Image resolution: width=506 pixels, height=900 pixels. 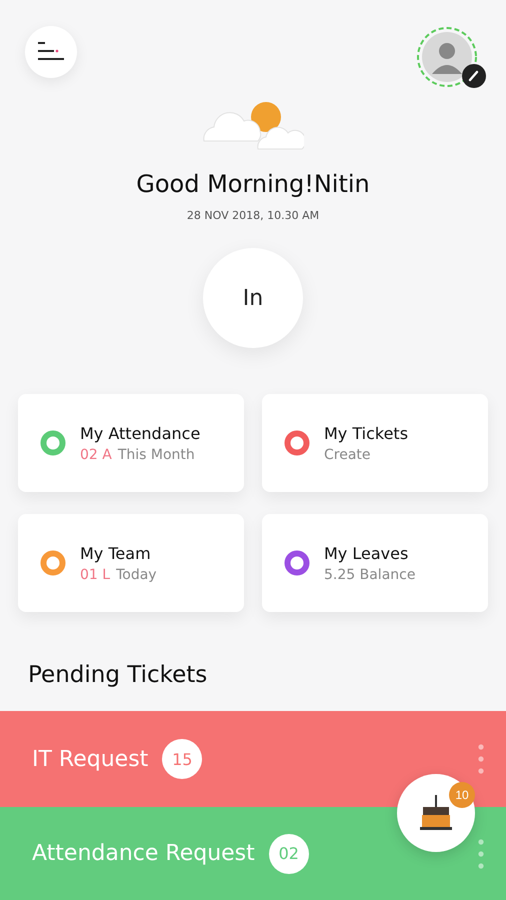 What do you see at coordinates (90, 759) in the screenshot?
I see `ticket-label: IT Request` at bounding box center [90, 759].